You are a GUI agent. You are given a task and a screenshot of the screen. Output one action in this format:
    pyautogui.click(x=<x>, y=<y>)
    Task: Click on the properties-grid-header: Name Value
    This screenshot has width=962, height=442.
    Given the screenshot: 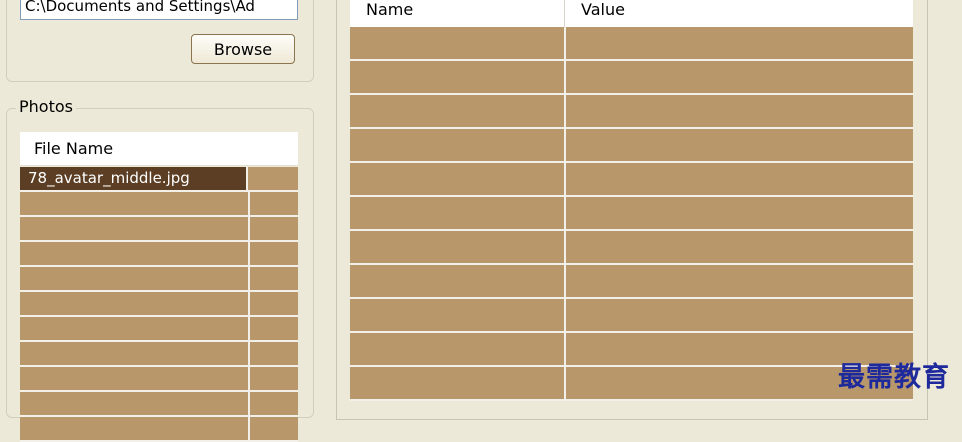 What is the action you would take?
    pyautogui.click(x=631, y=13)
    